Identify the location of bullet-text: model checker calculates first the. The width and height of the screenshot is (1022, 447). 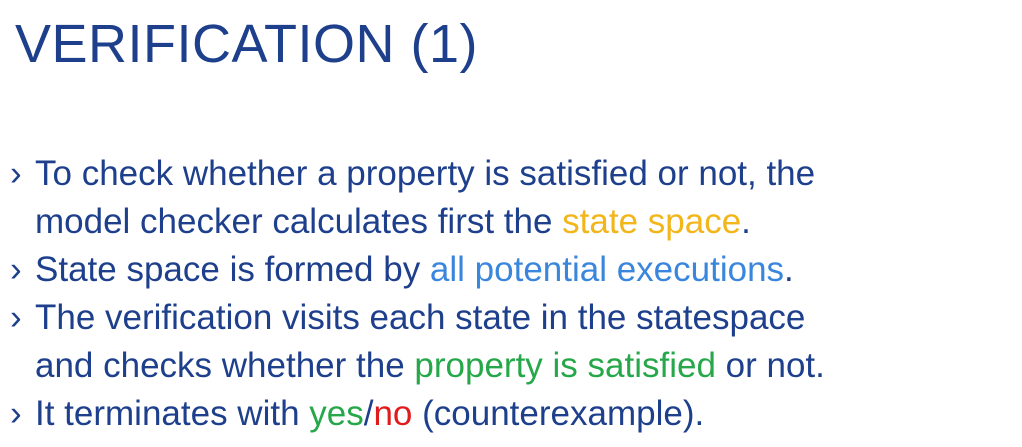
(299, 221).